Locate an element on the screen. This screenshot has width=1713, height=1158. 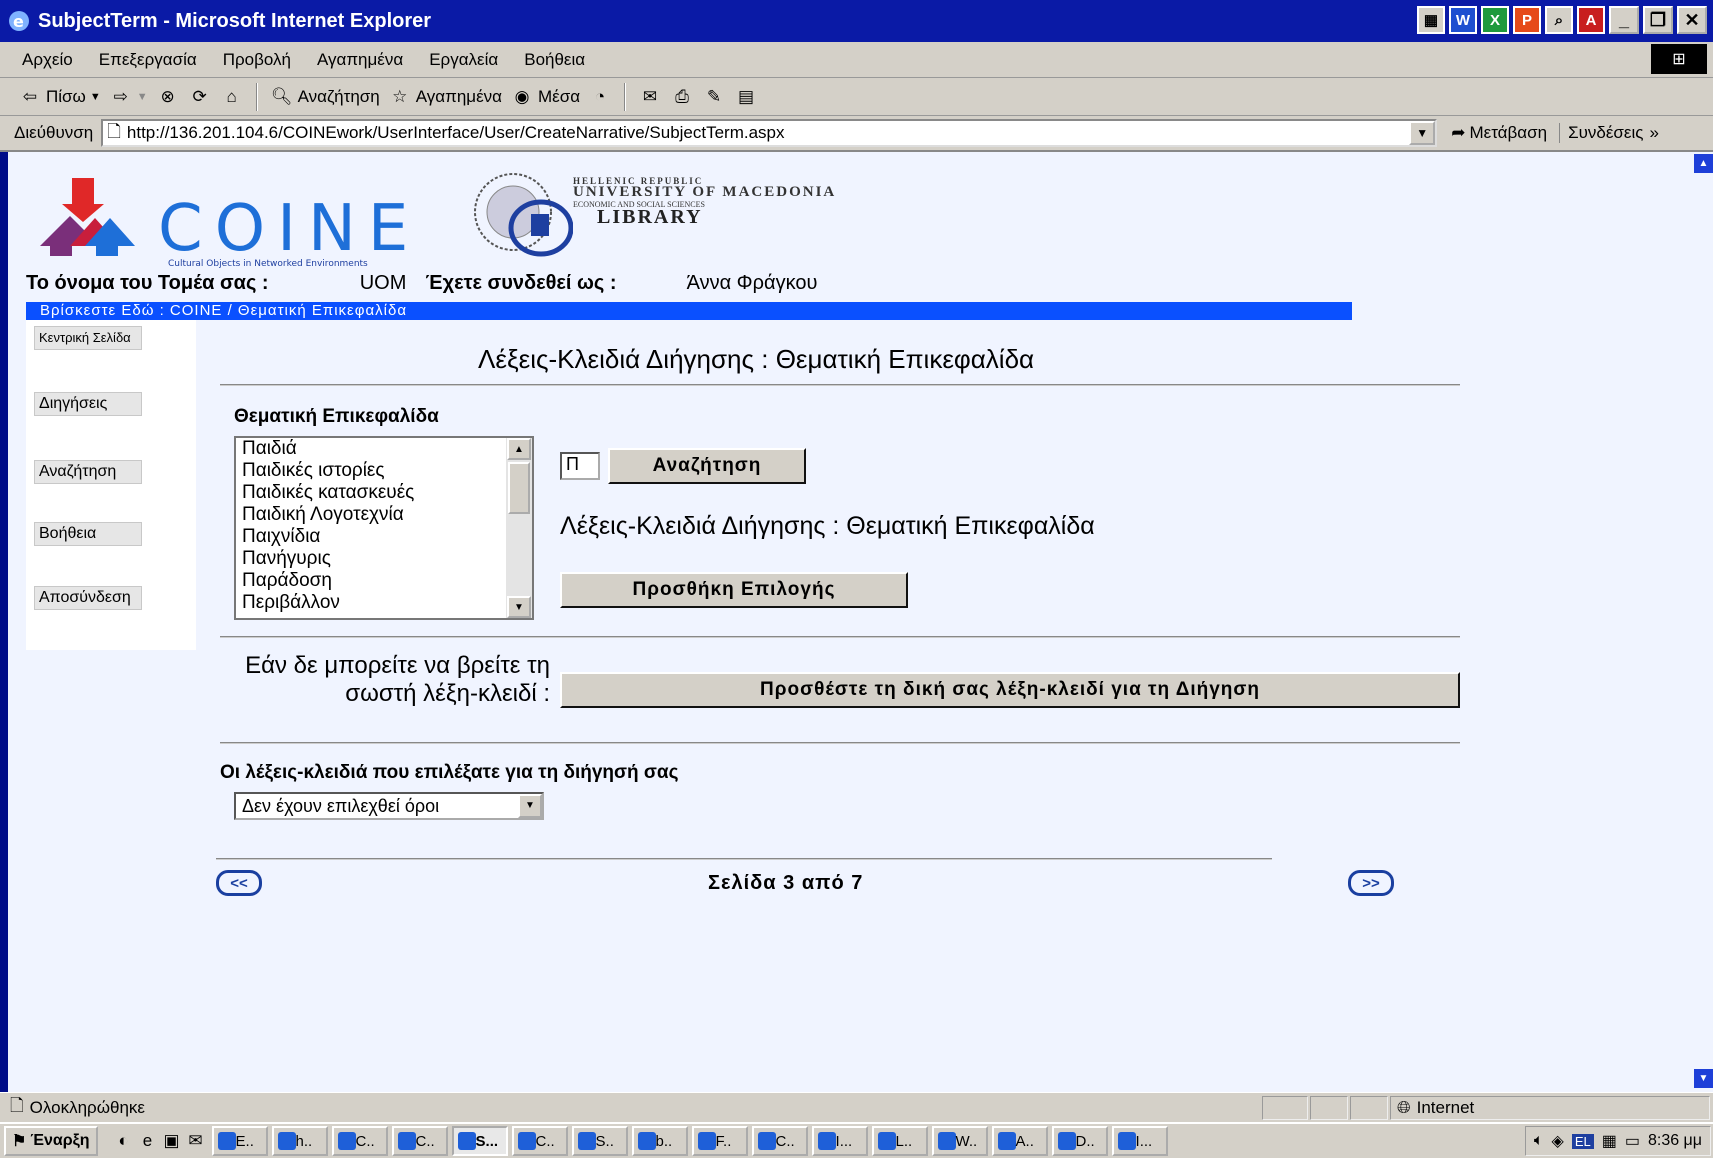
back-button: ⇦ Πίσω ▼ is located at coordinates (59, 97).